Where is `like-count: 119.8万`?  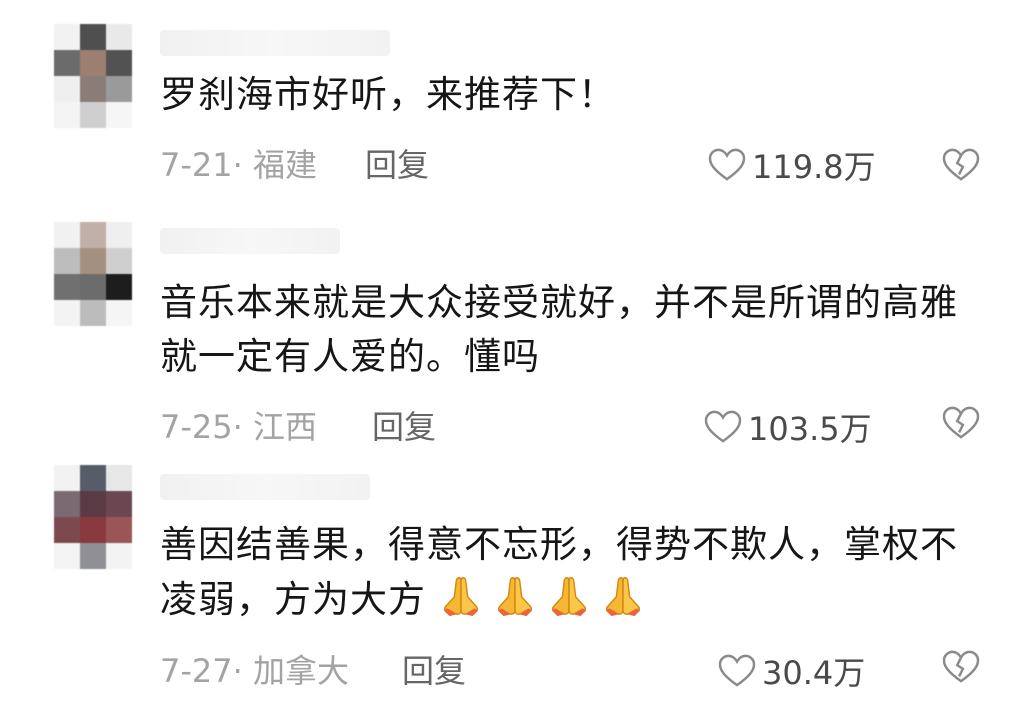
like-count: 119.8万 is located at coordinates (814, 167).